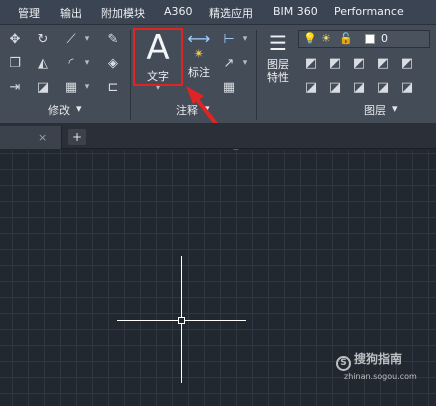 This screenshot has width=436, height=406. Describe the element at coordinates (343, 363) in the screenshot. I see `sogou-logo-icon: S` at that location.